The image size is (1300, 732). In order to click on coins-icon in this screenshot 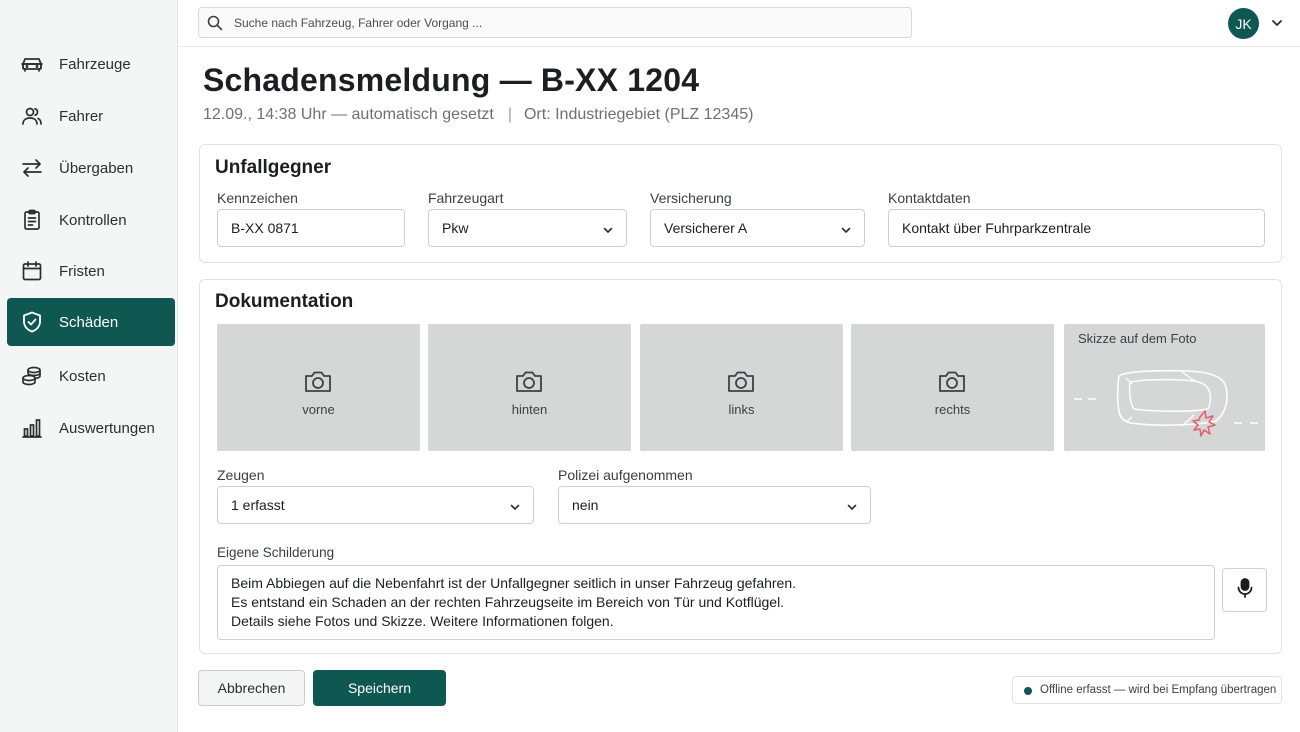, I will do `click(32, 376)`.